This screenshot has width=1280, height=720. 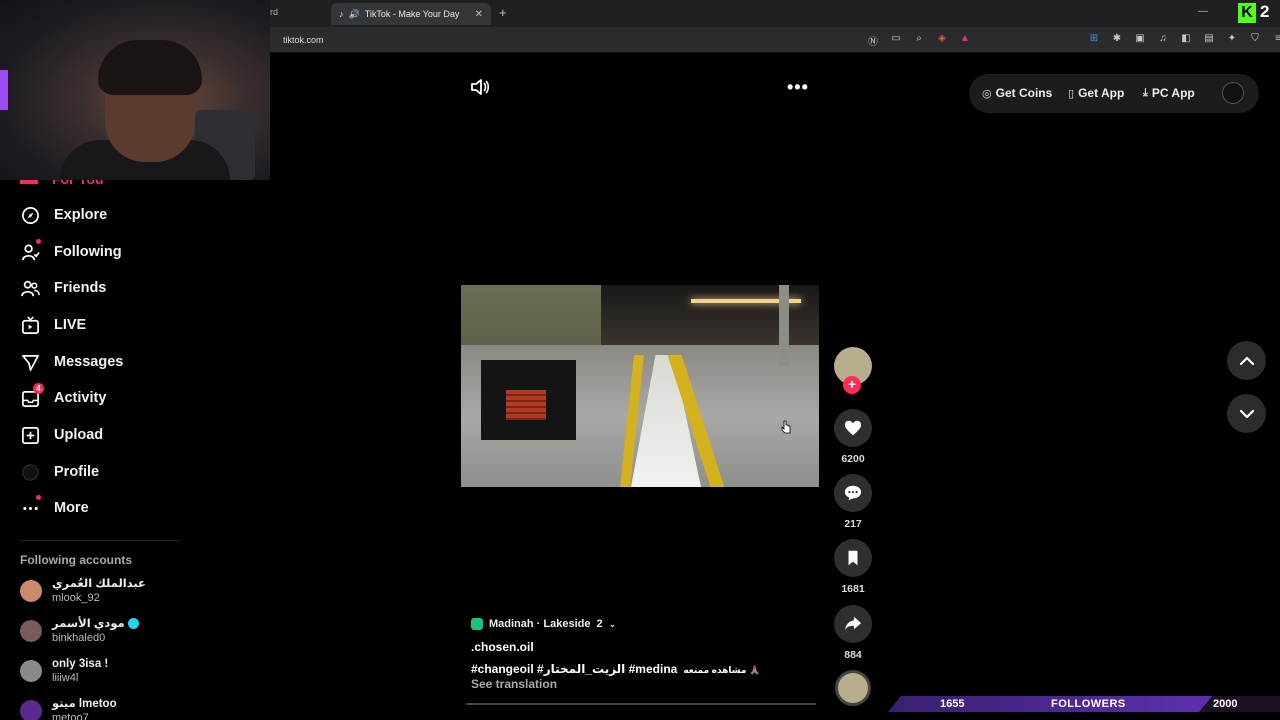 What do you see at coordinates (53, 325) in the screenshot?
I see `sidebar-item-live: LIVE` at bounding box center [53, 325].